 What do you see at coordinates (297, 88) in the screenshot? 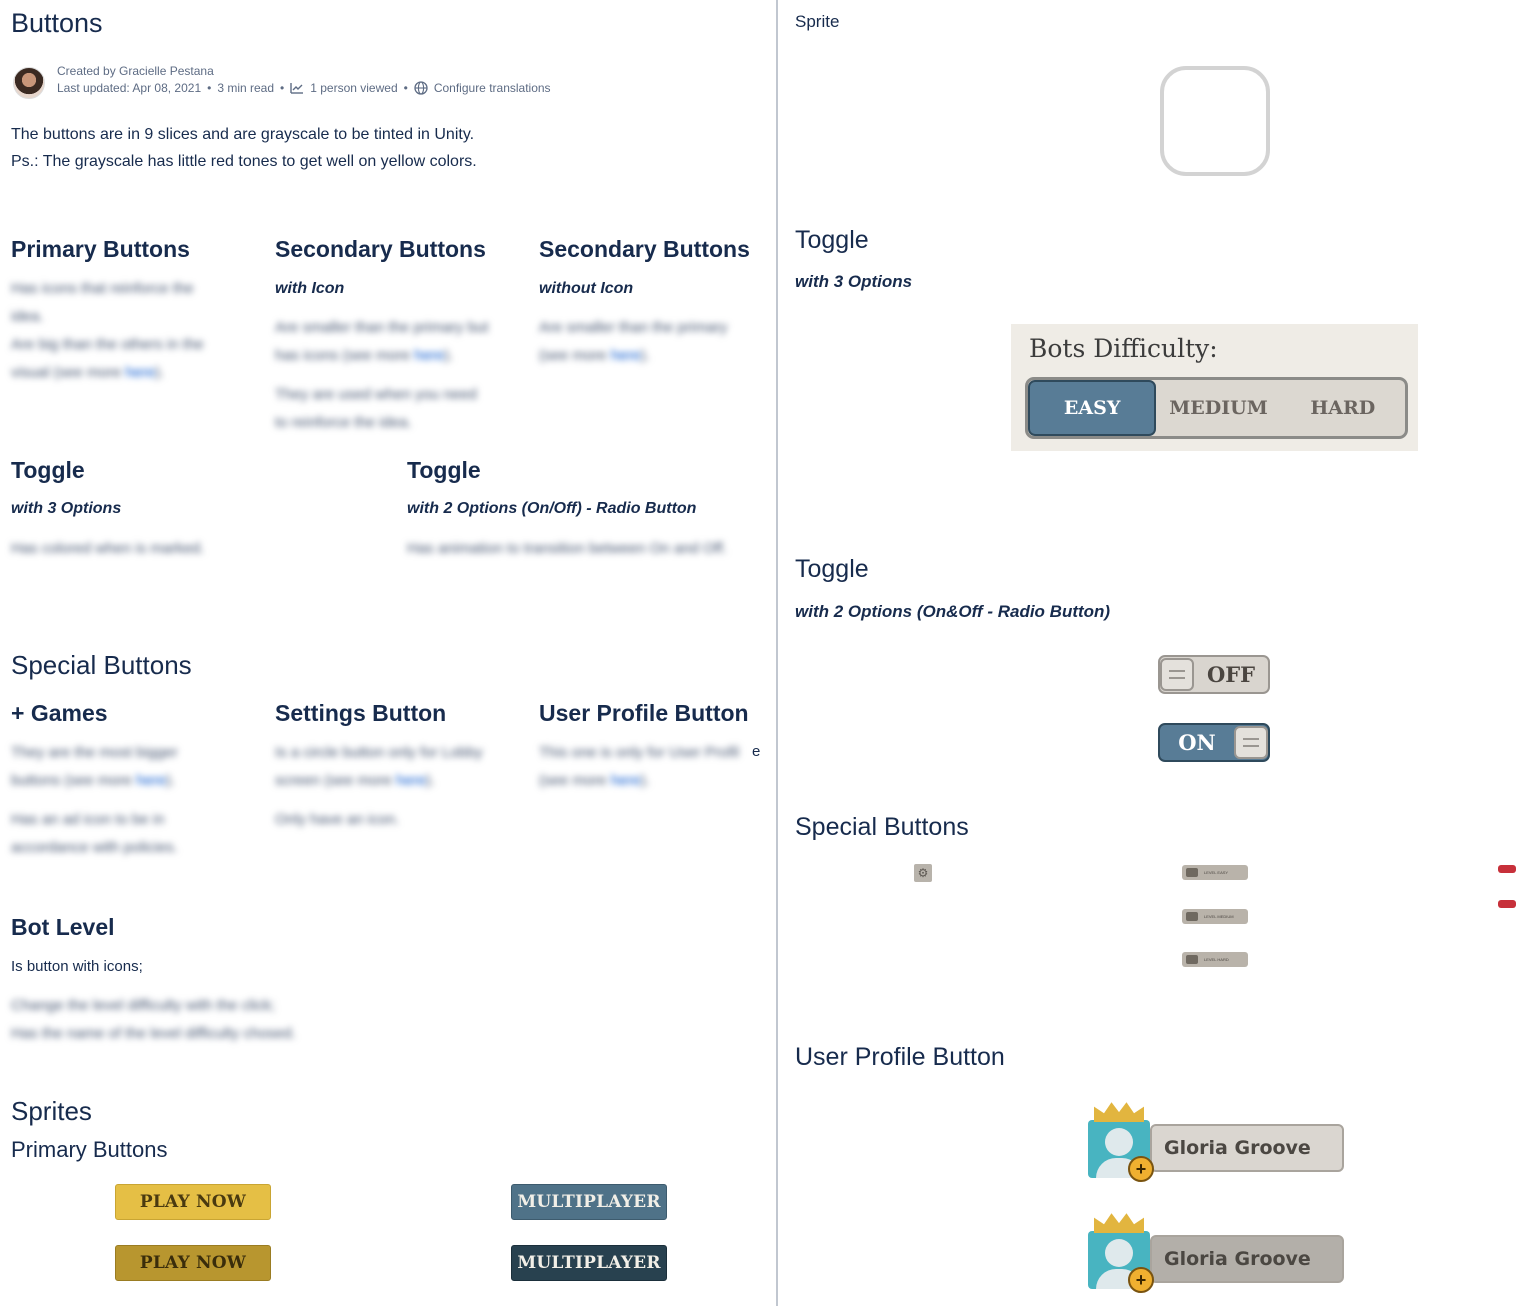
I see `chart-line-icon` at bounding box center [297, 88].